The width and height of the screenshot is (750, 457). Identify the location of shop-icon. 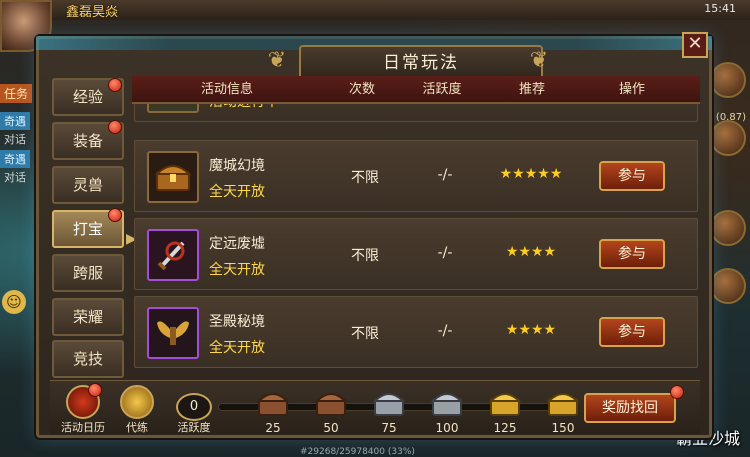
(728, 80).